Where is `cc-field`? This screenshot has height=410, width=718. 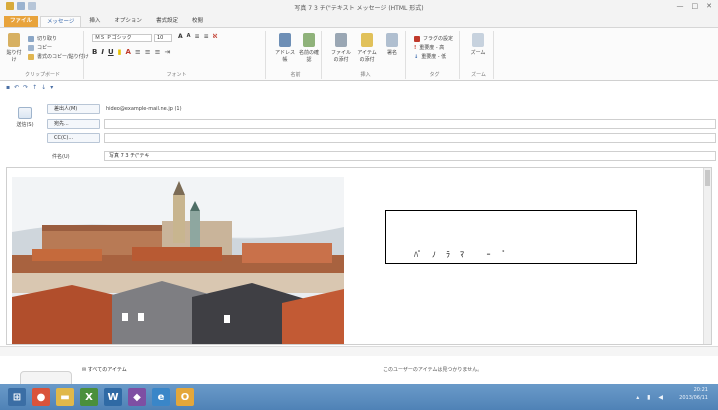 cc-field is located at coordinates (410, 138).